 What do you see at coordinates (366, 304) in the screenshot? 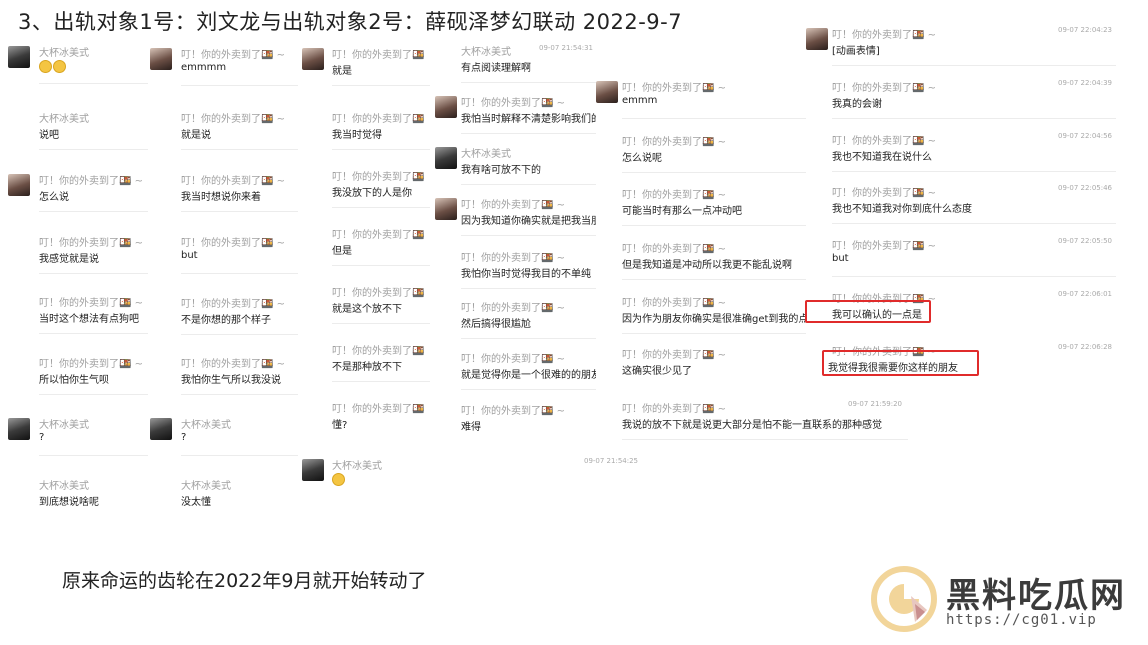
I see `list-item: 叮！你的外卖到了🍱 就是这个放不下` at bounding box center [366, 304].